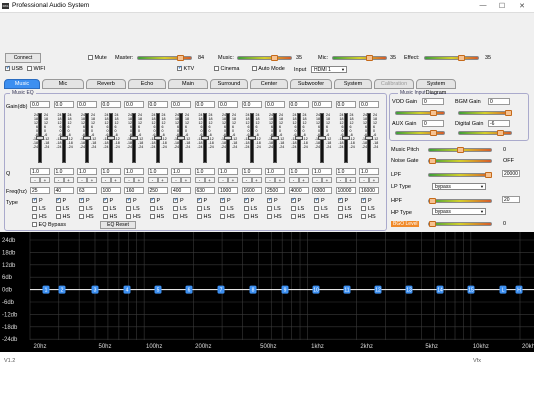 This screenshot has width=534, height=400. What do you see at coordinates (275, 190) in the screenshot?
I see `freq-input: 2500` at bounding box center [275, 190].